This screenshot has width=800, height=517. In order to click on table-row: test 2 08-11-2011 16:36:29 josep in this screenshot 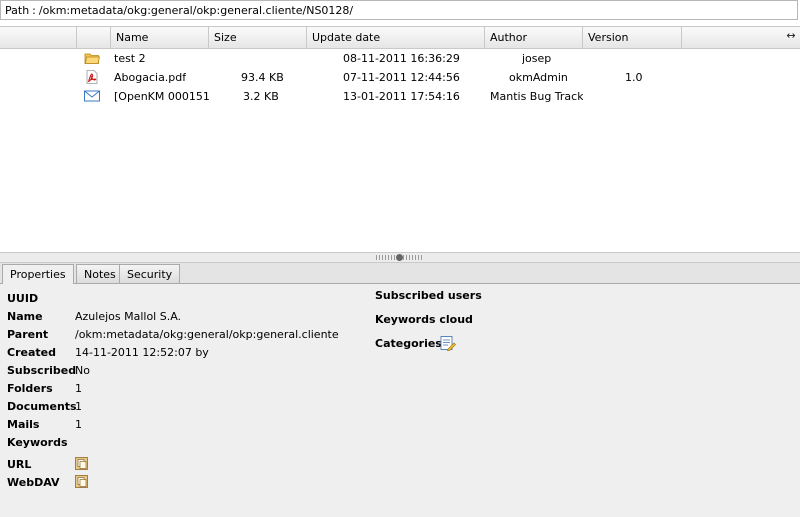, I will do `click(400, 58)`.